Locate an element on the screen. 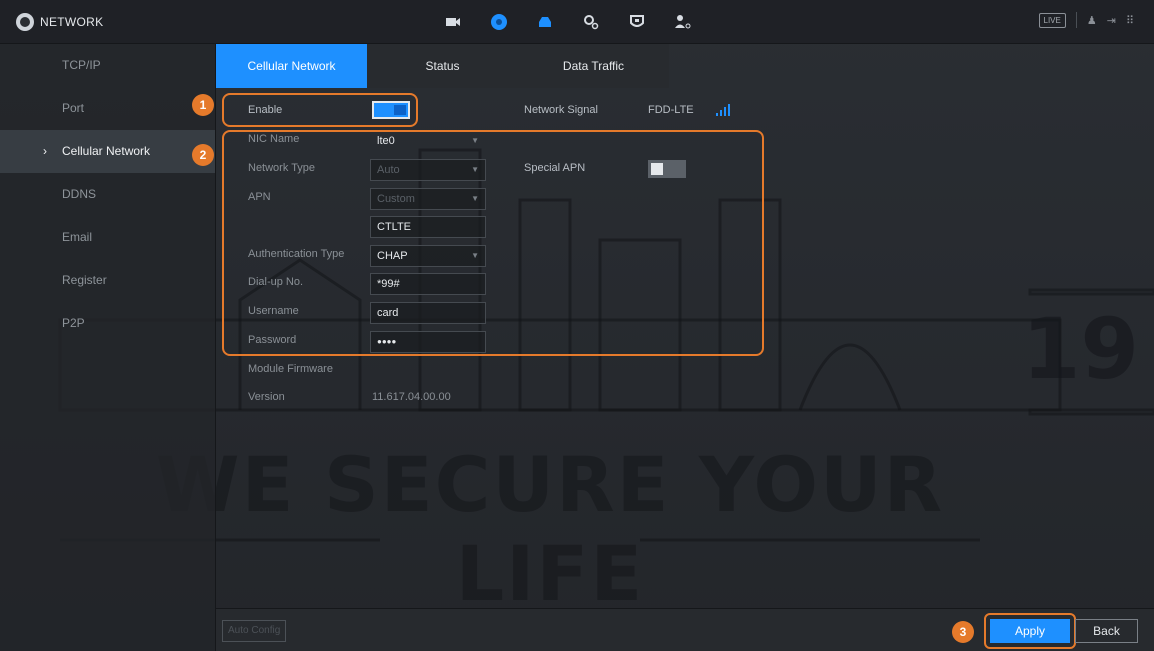 The image size is (1154, 651). tab-status: Status is located at coordinates (442, 66).